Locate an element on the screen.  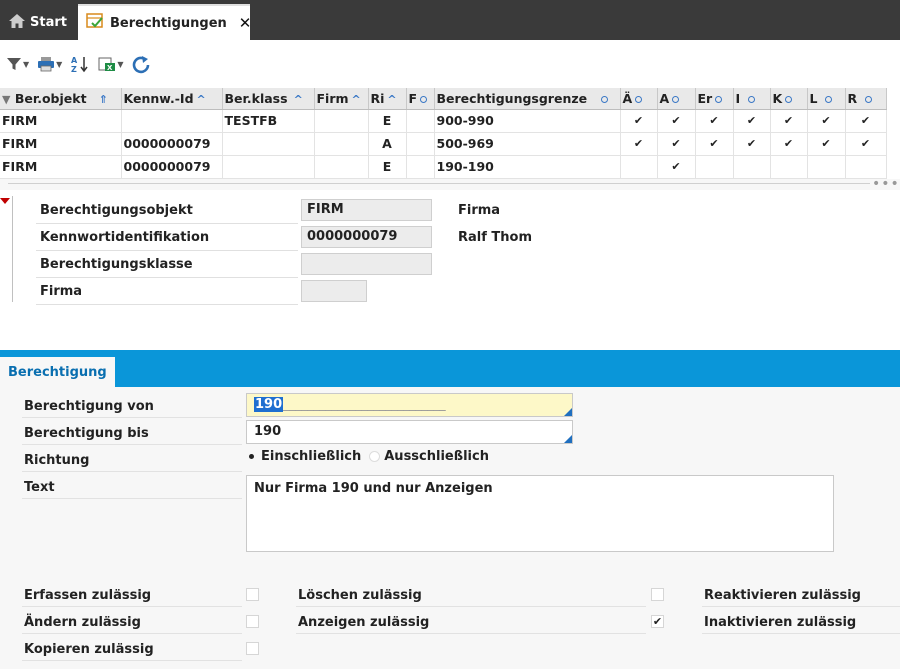
checkbox-kopieren is located at coordinates (252, 648).